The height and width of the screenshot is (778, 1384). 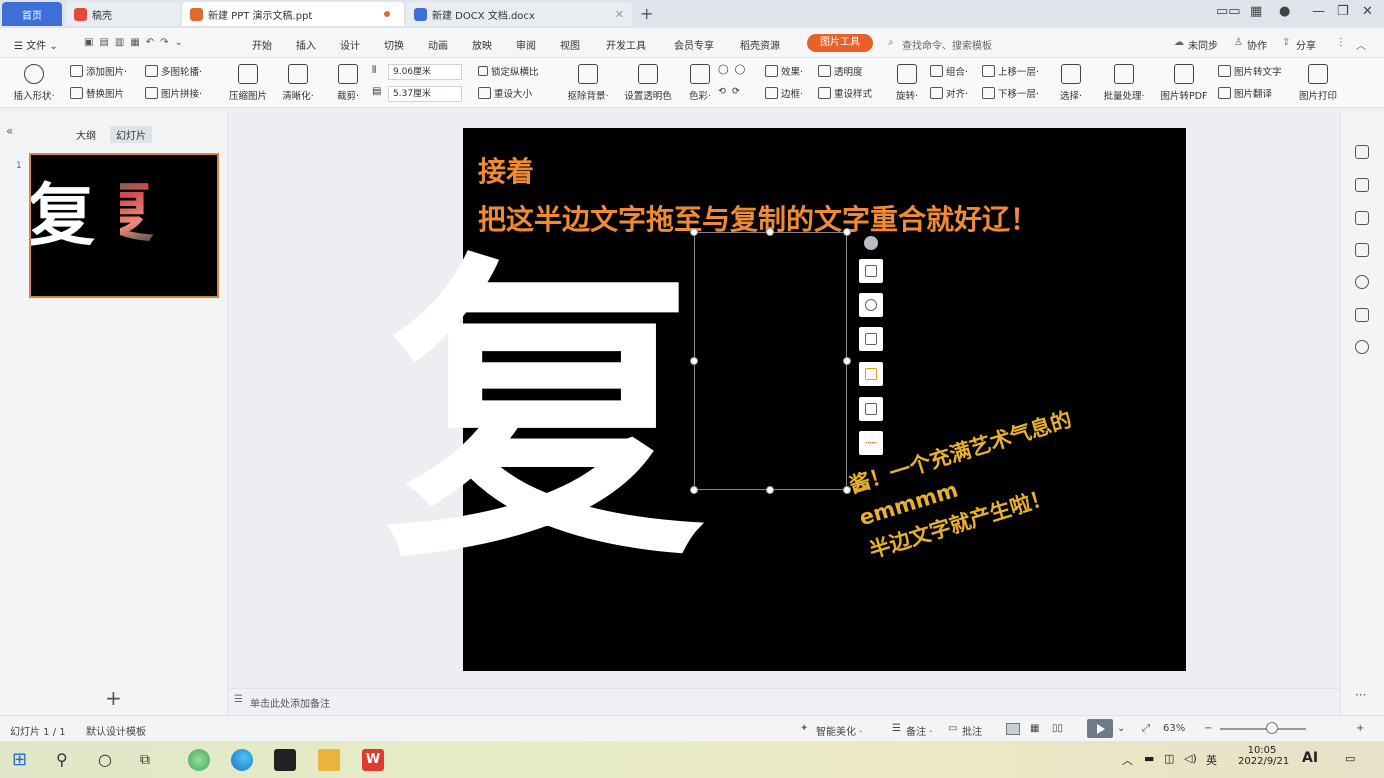 I want to click on insert-shape-button: 插入形状·, so click(x=34, y=82).